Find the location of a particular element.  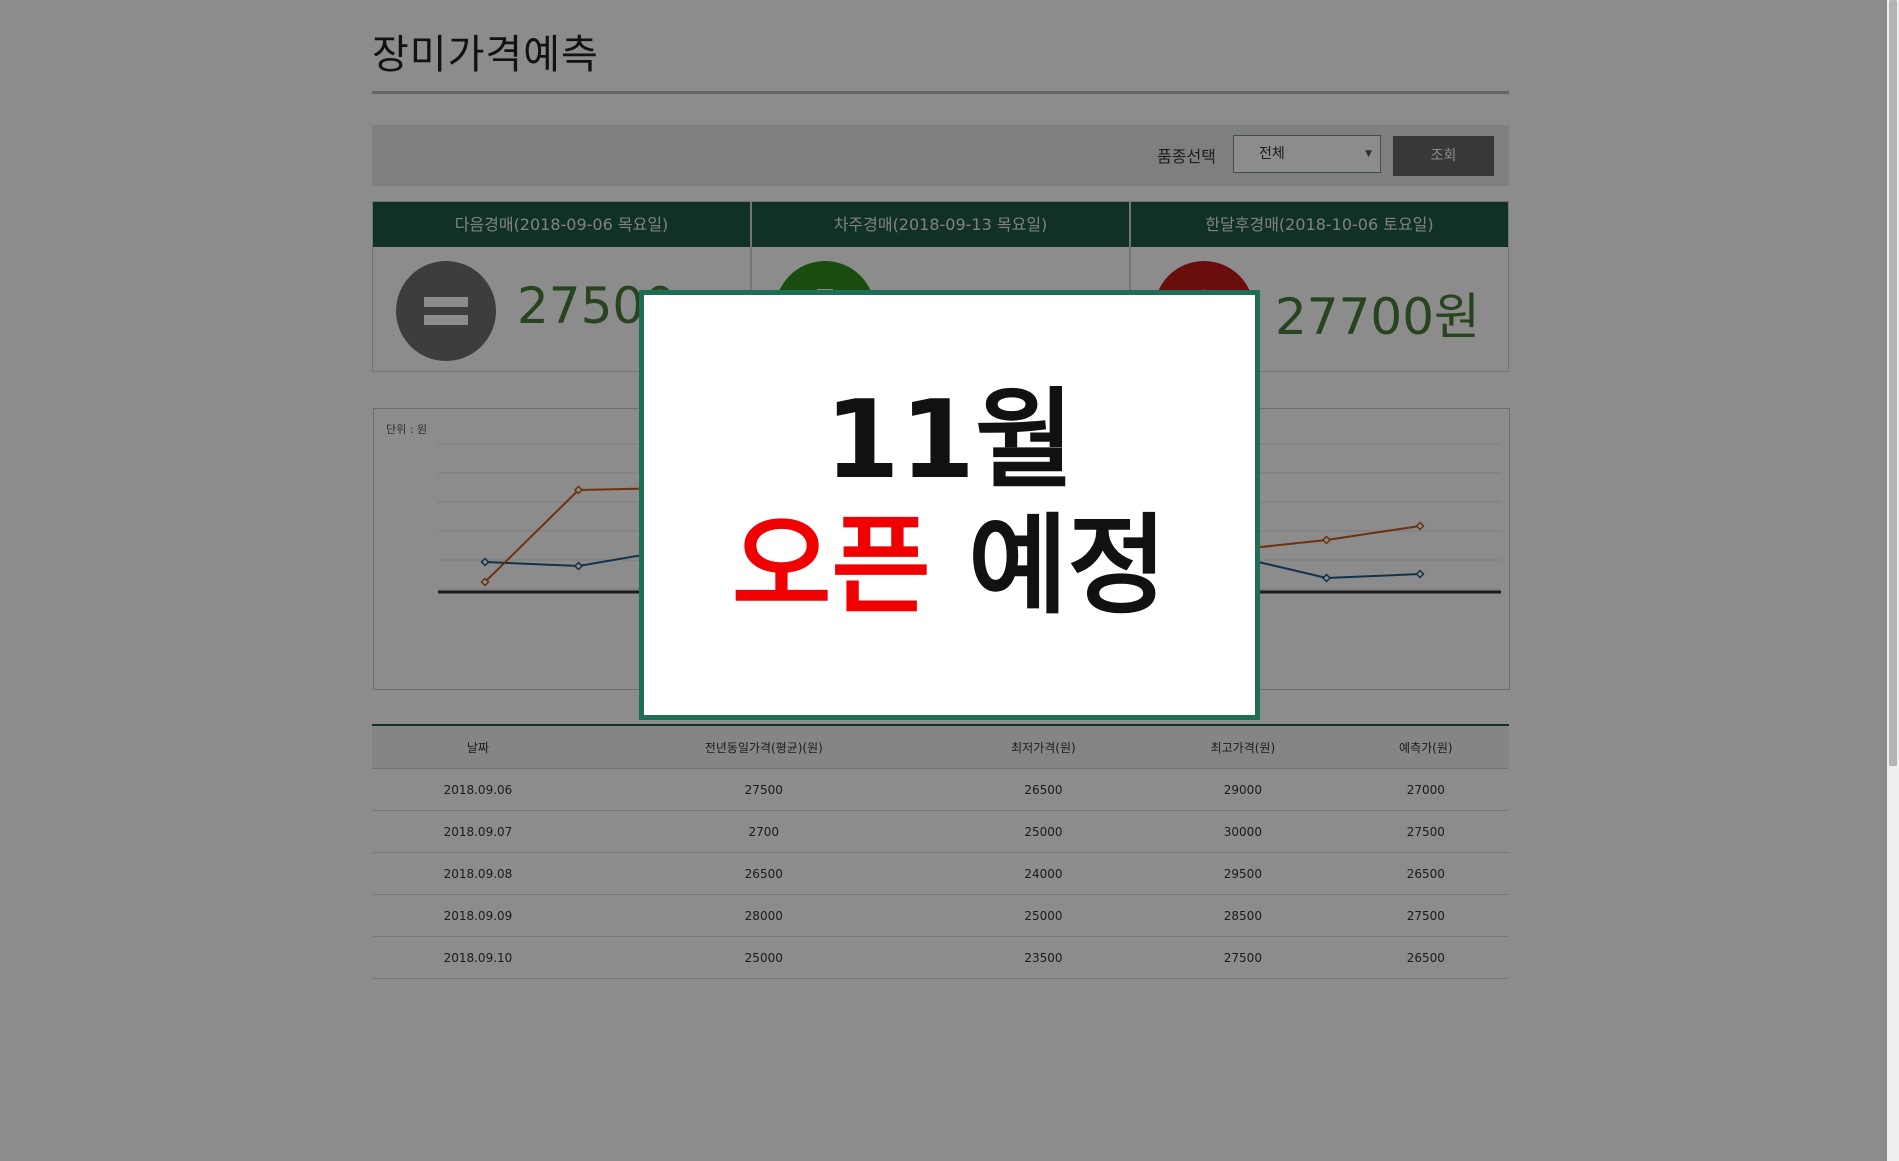

notice-popup: 11월 오픈 예정 is located at coordinates (949, 505).